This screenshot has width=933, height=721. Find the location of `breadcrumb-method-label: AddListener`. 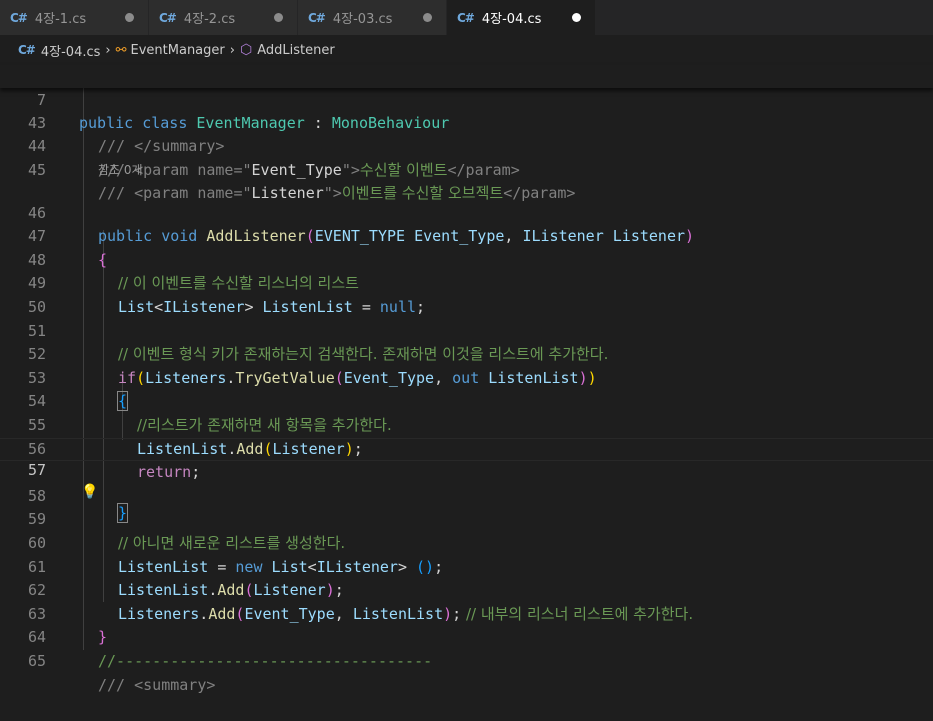

breadcrumb-method-label: AddListener is located at coordinates (296, 50).